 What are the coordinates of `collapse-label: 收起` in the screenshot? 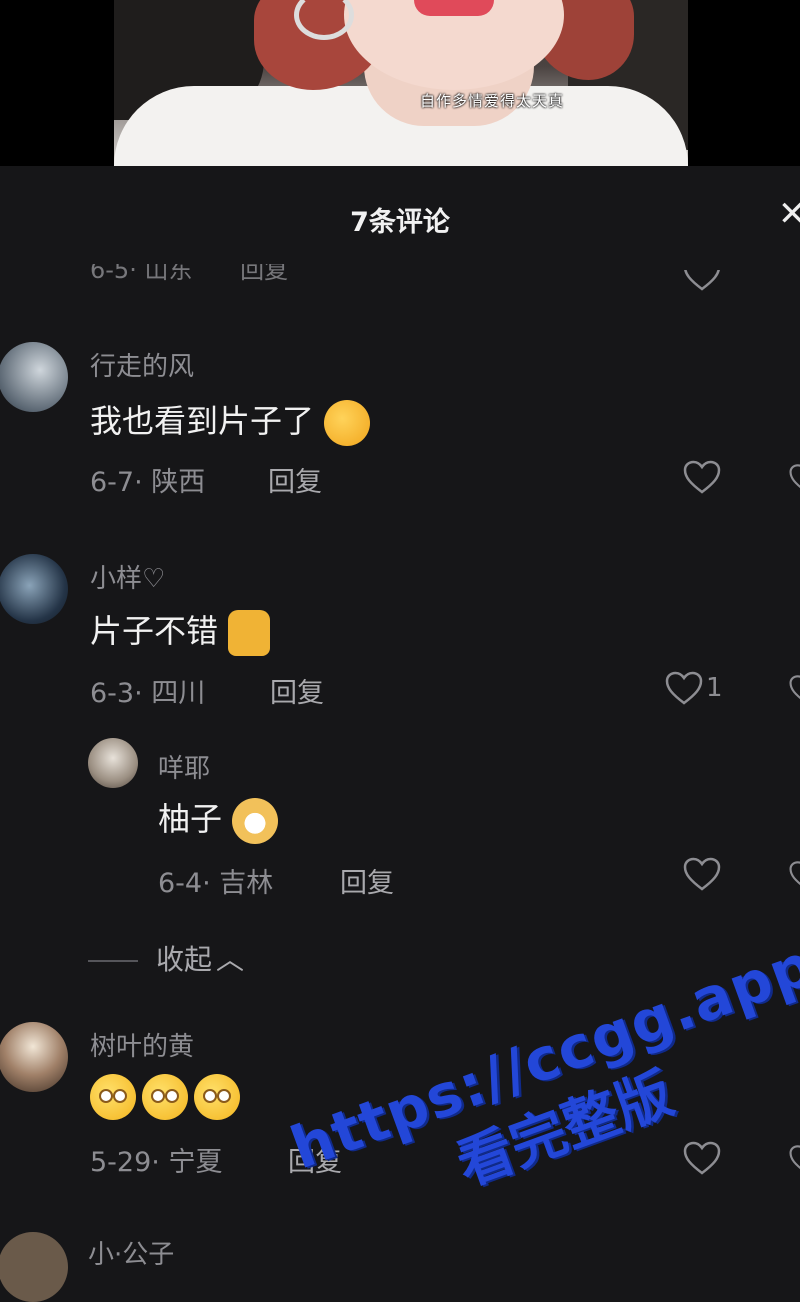 It's located at (184, 959).